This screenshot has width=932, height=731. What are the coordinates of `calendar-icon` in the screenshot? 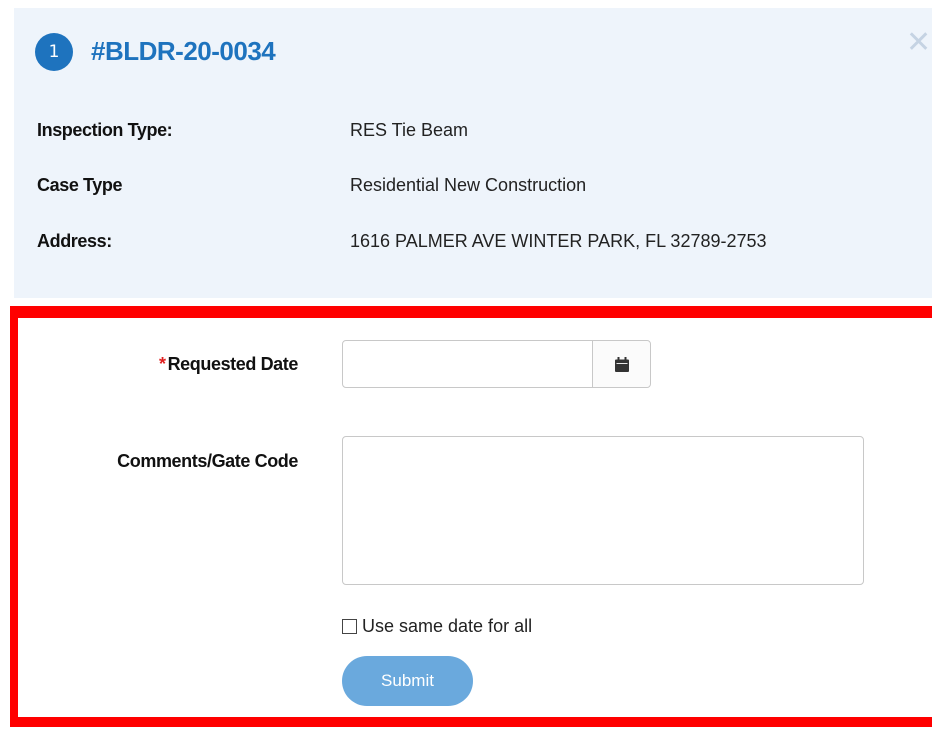 It's located at (621, 364).